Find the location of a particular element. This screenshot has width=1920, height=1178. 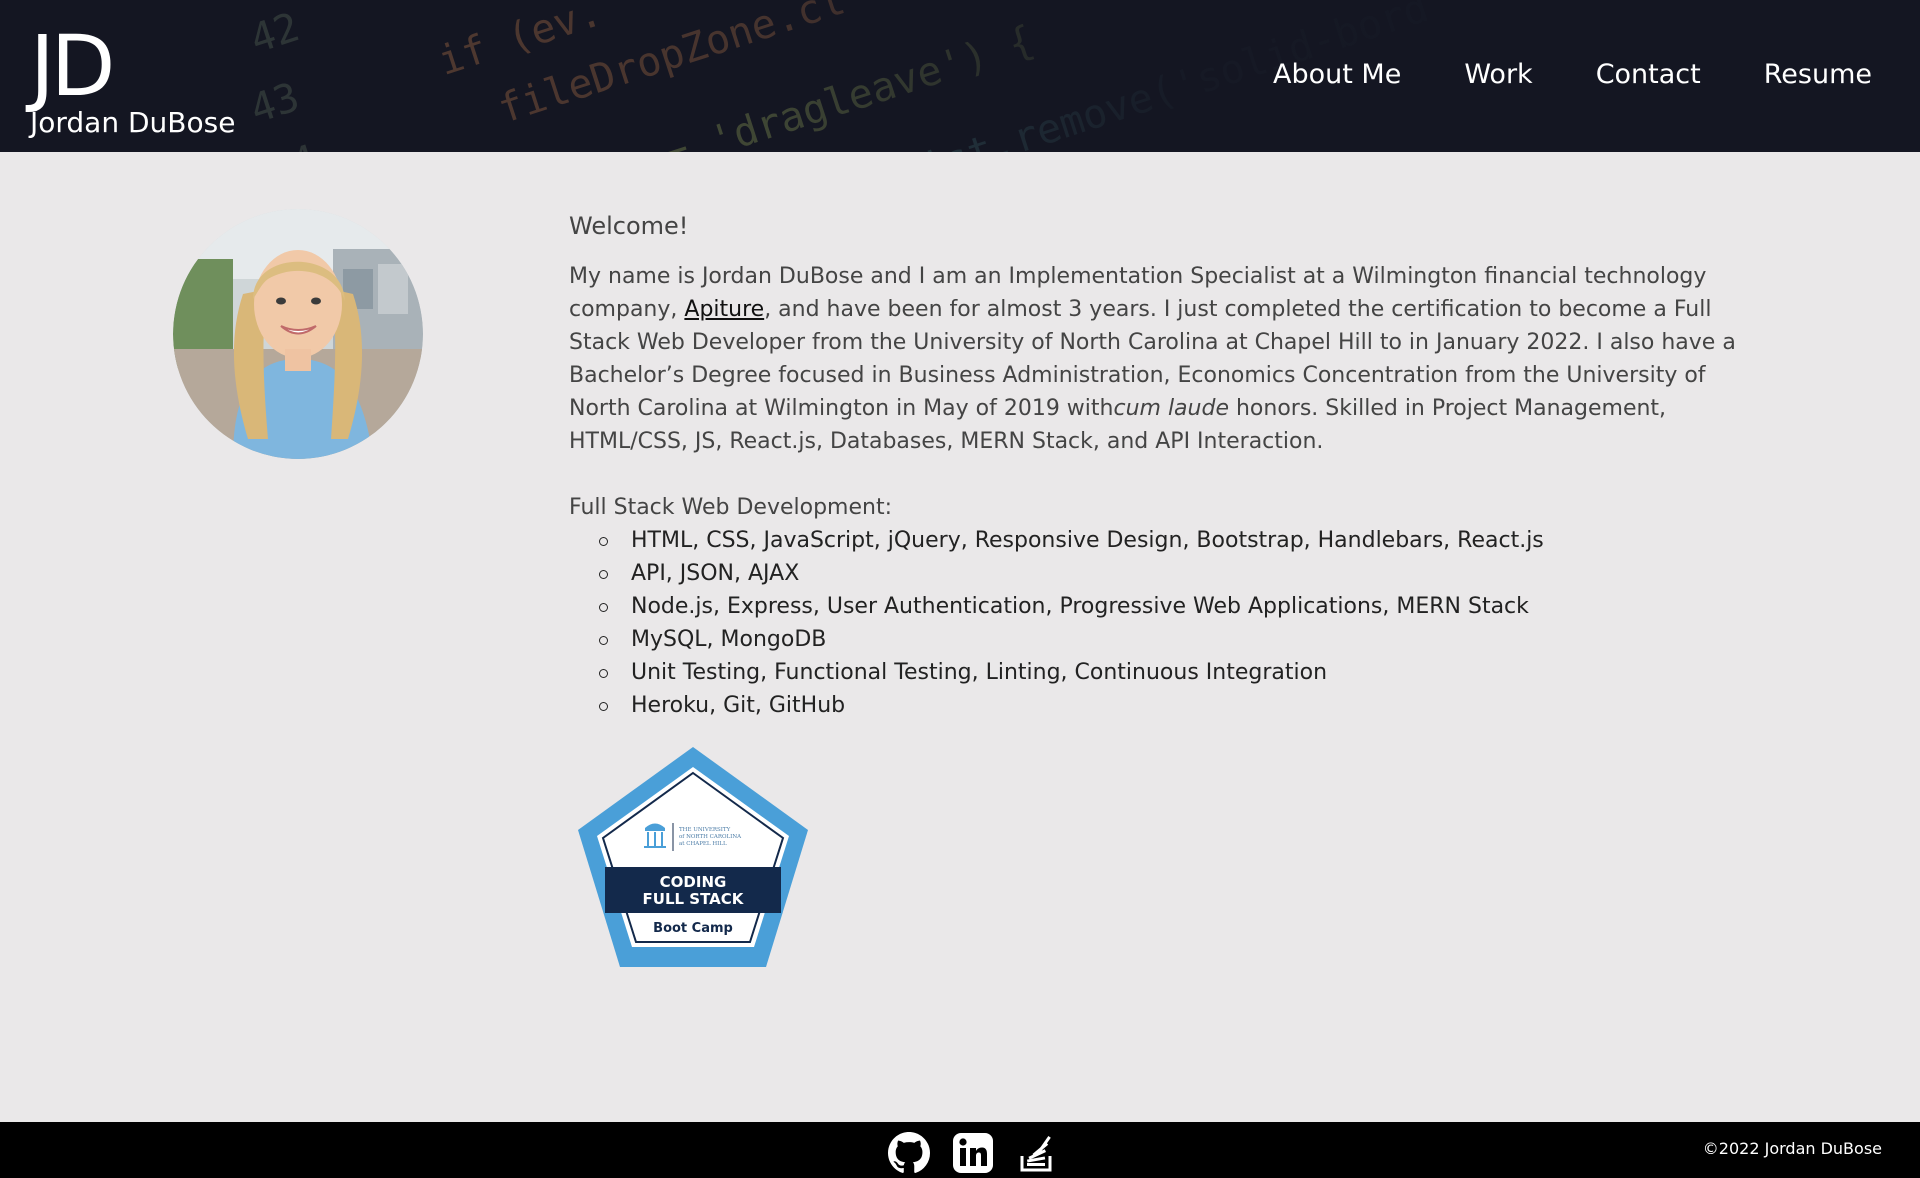

bio-honors: cum laude is located at coordinates (1171, 408).